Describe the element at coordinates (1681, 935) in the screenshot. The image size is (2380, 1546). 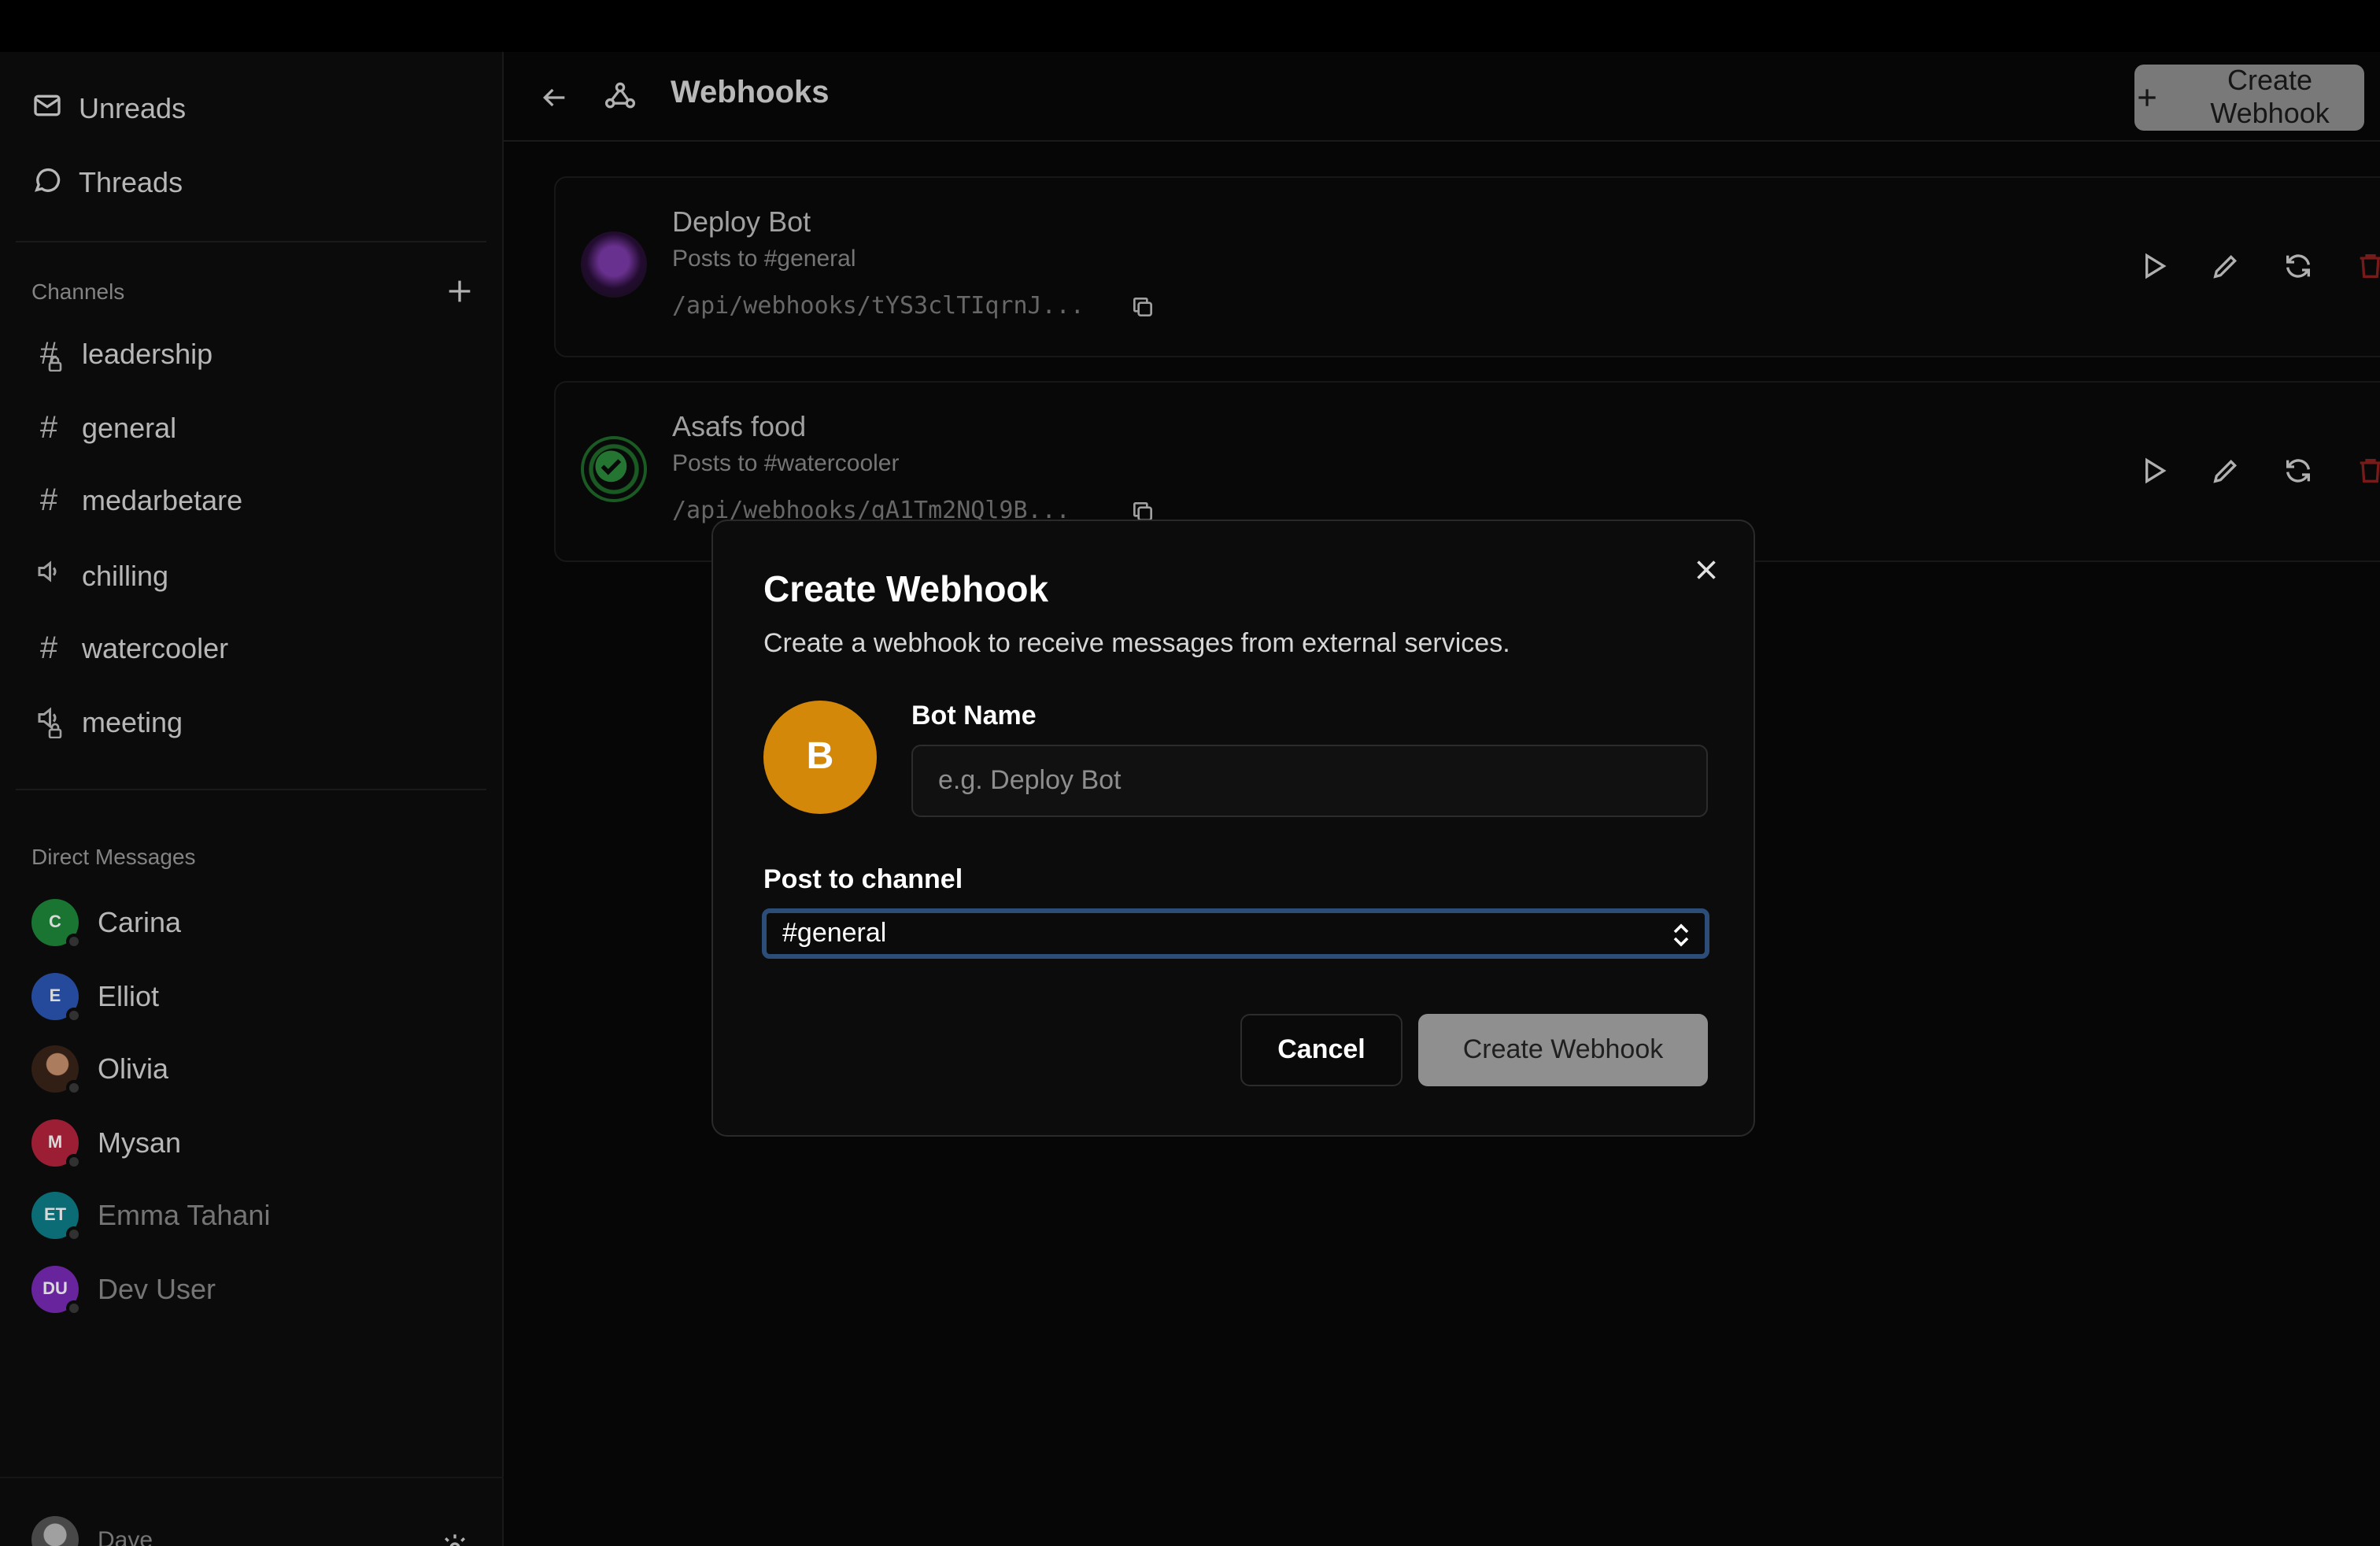
I see `chevron-updown-icon` at that location.